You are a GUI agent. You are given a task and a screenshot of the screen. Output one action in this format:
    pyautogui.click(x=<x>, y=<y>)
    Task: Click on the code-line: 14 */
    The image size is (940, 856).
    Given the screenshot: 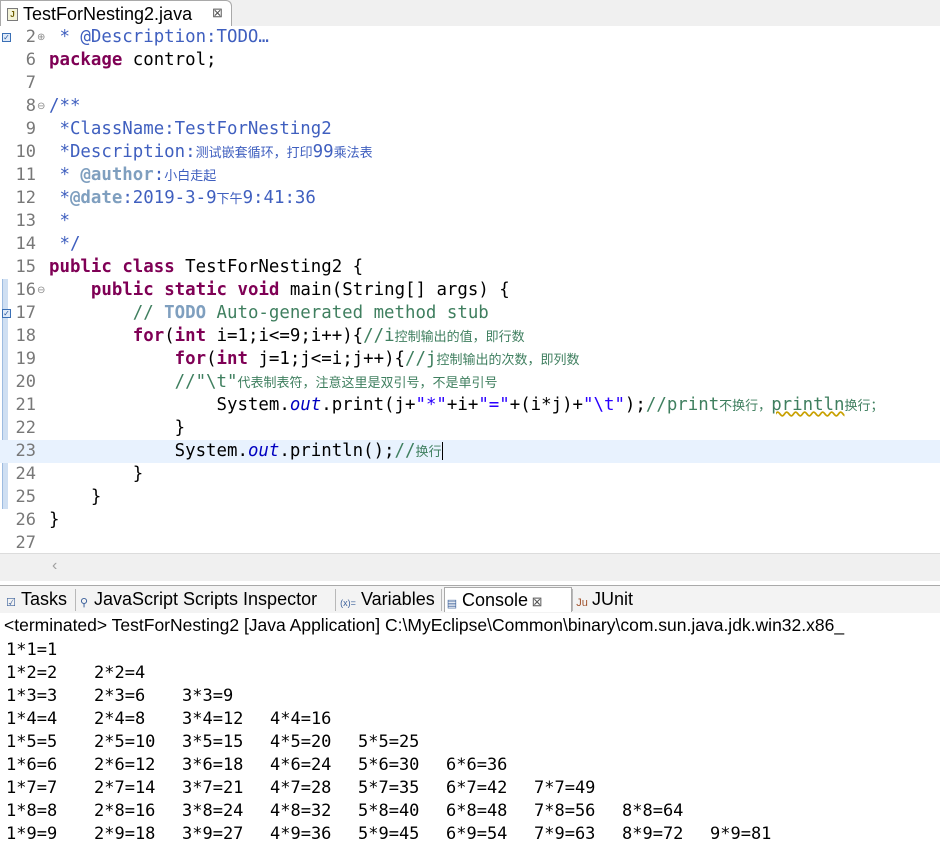 What is the action you would take?
    pyautogui.click(x=470, y=244)
    